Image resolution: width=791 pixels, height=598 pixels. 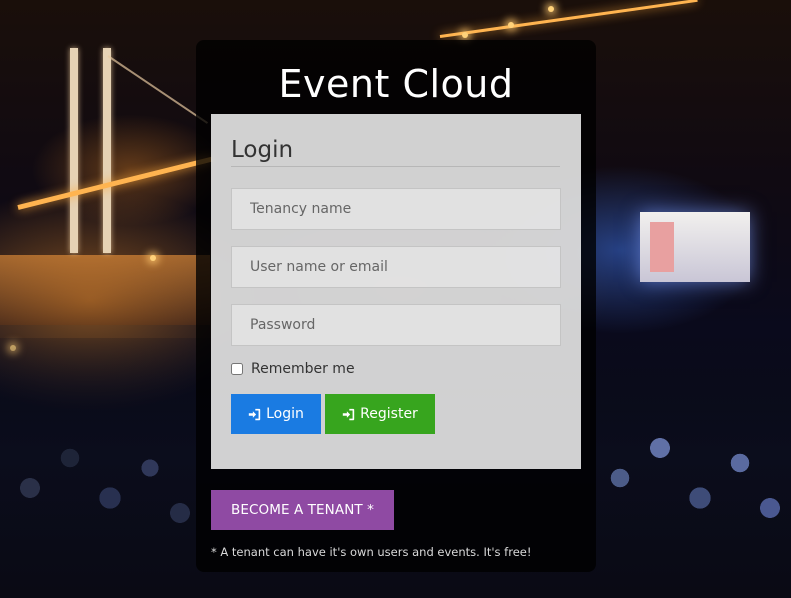 I want to click on login-button-label: Login, so click(x=285, y=414).